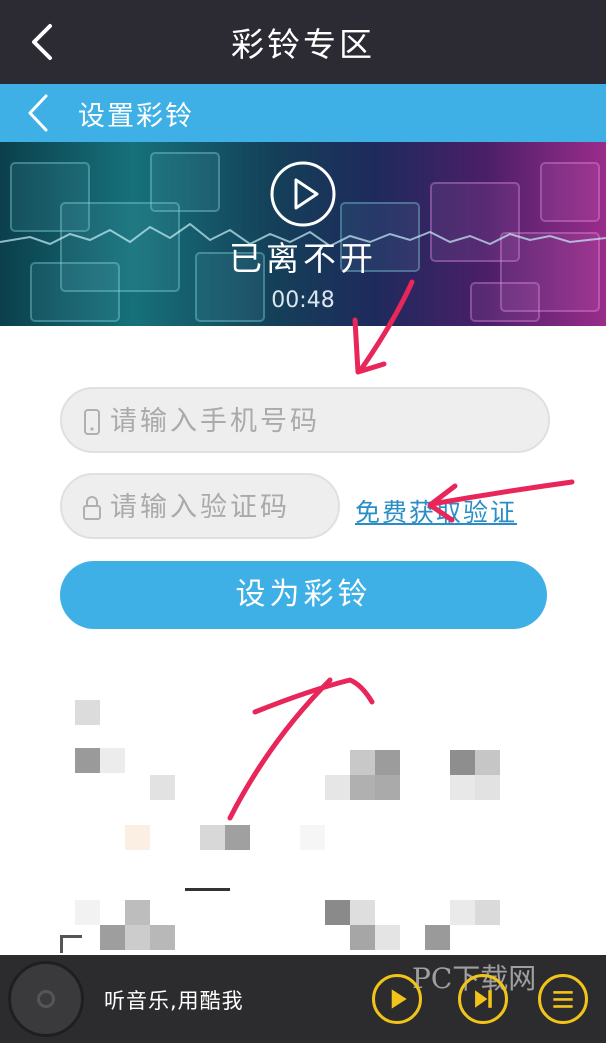  What do you see at coordinates (563, 999) in the screenshot?
I see `list-icon` at bounding box center [563, 999].